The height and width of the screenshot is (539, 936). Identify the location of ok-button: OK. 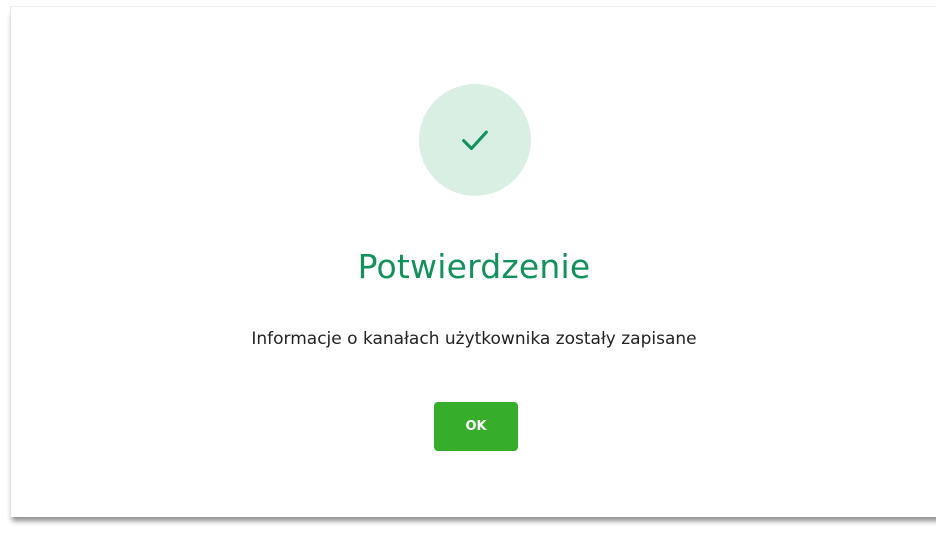
(476, 426).